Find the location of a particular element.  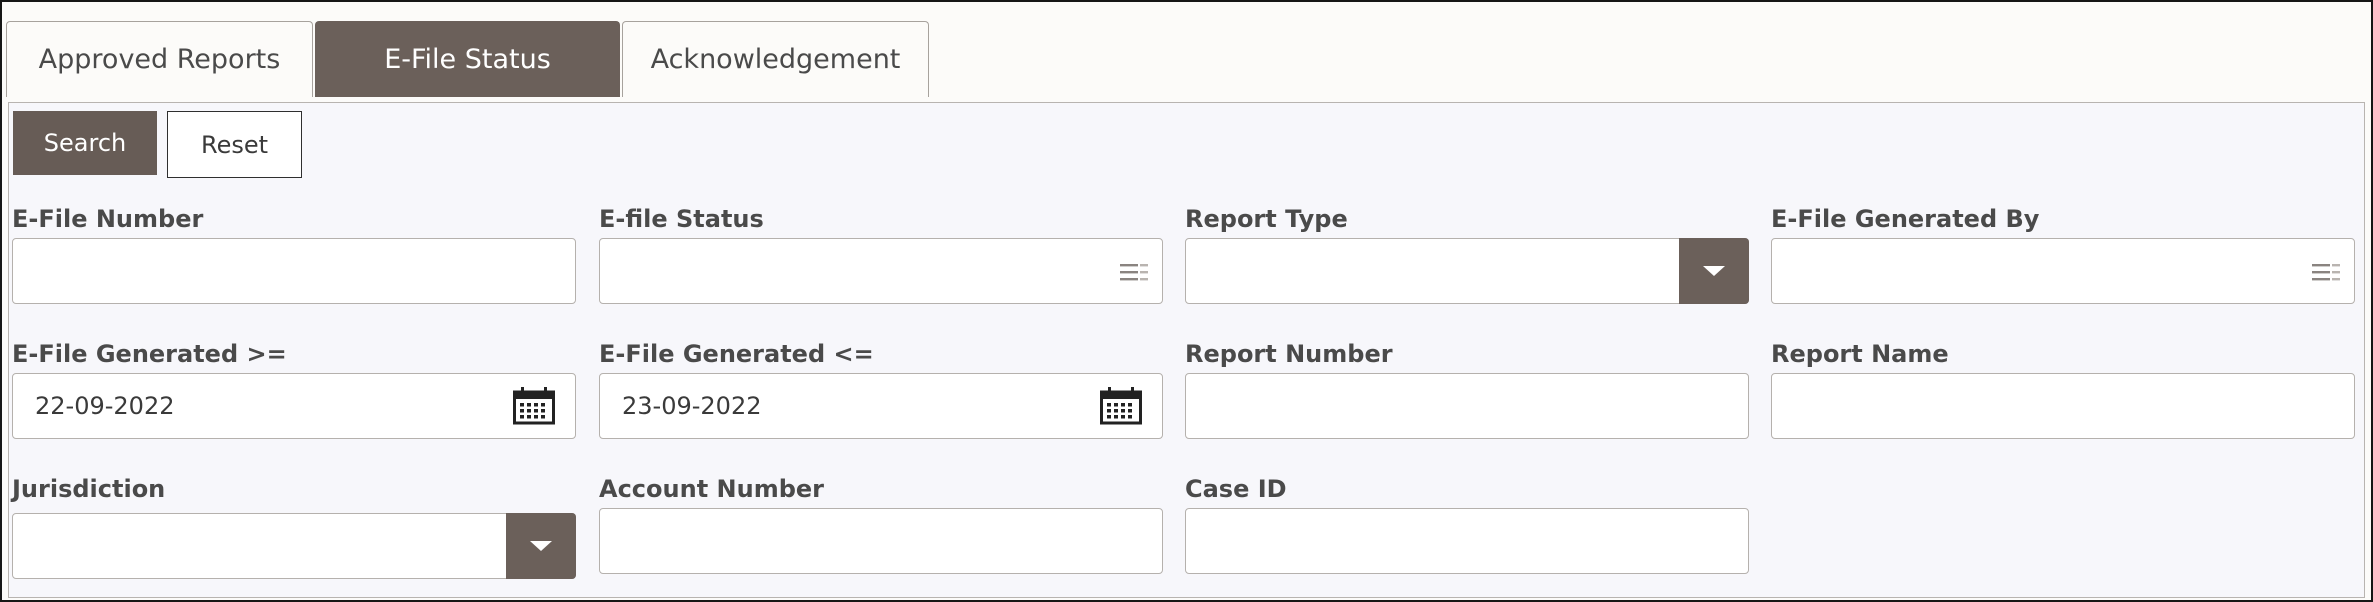

jurisdiction-select is located at coordinates (294, 546).